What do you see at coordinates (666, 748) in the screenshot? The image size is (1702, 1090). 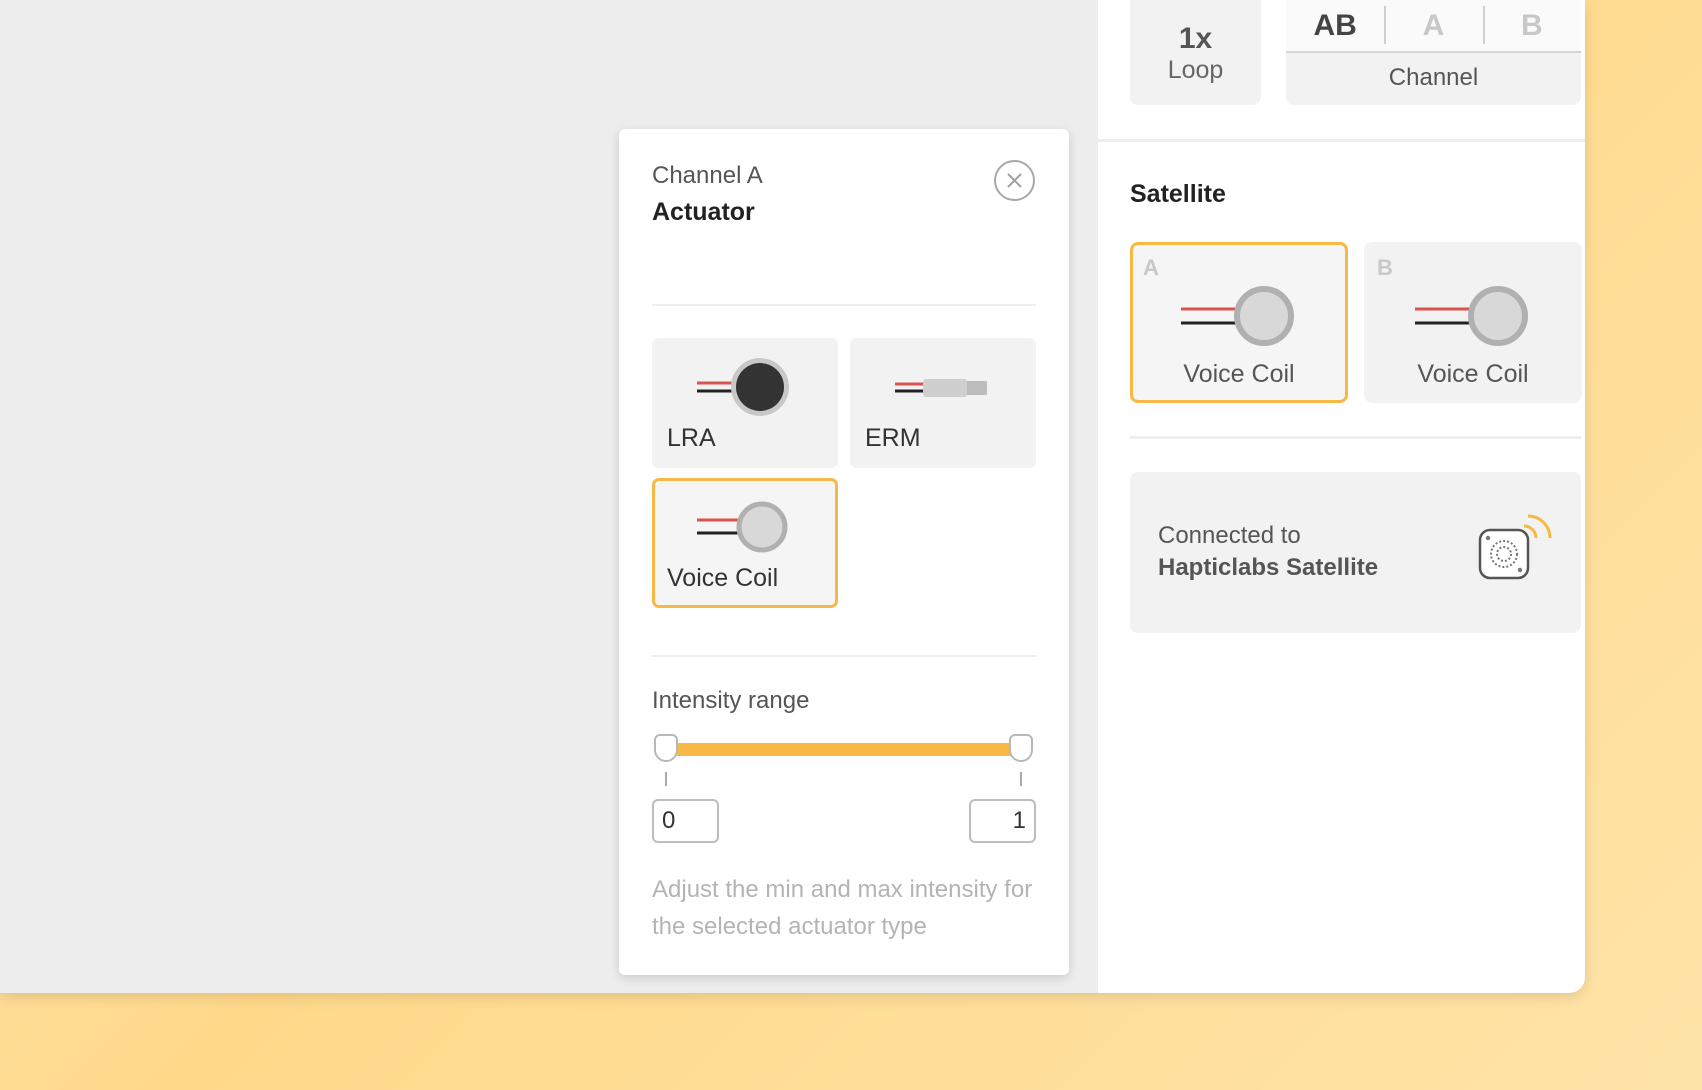 I see `intensity-min-handle` at bounding box center [666, 748].